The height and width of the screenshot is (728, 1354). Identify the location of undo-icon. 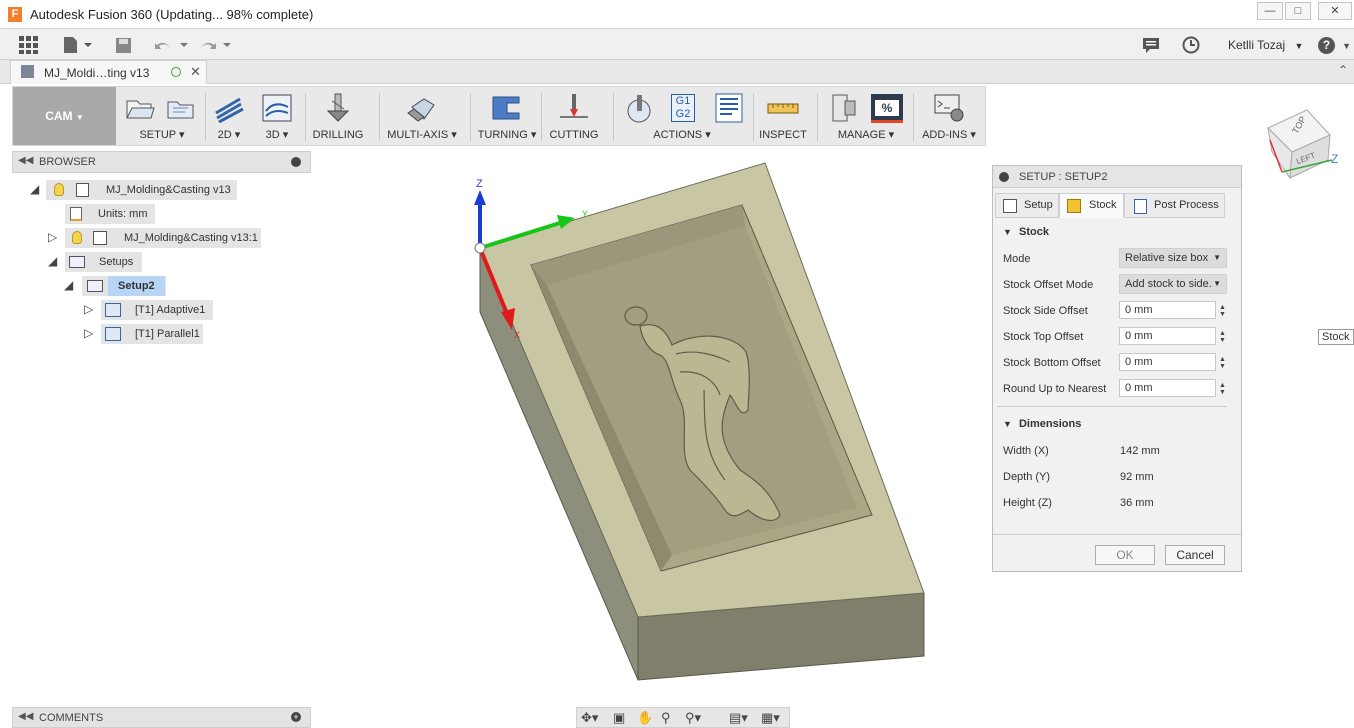
(171, 45).